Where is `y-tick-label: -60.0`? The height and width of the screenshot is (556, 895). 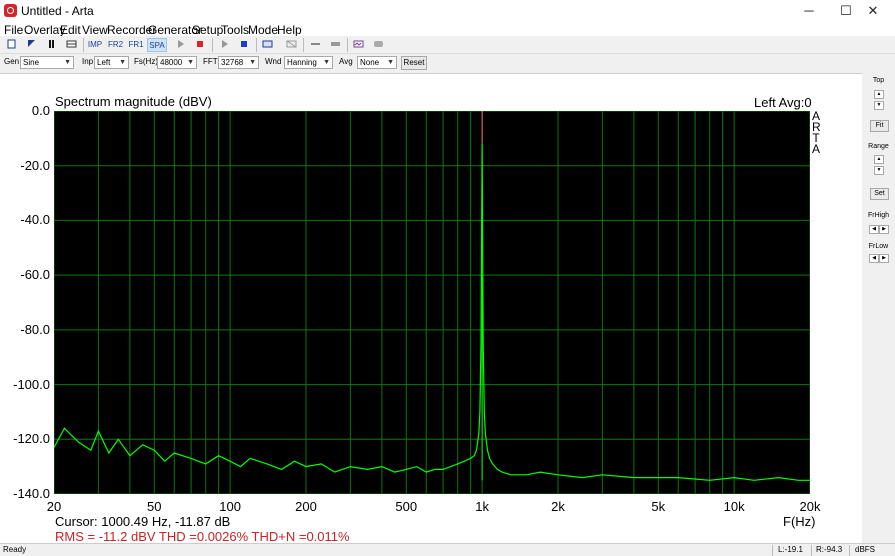 y-tick-label: -60.0 is located at coordinates (35, 275).